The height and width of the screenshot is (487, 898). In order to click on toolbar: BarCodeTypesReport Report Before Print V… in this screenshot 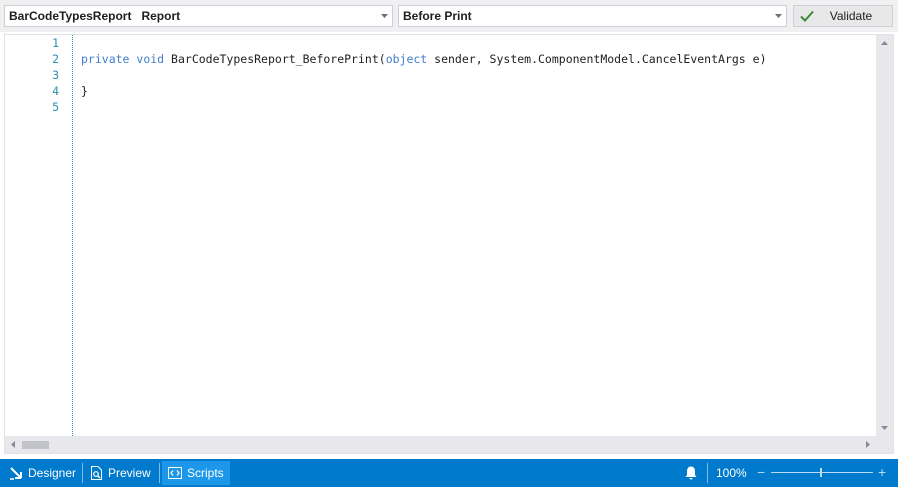, I will do `click(449, 16)`.